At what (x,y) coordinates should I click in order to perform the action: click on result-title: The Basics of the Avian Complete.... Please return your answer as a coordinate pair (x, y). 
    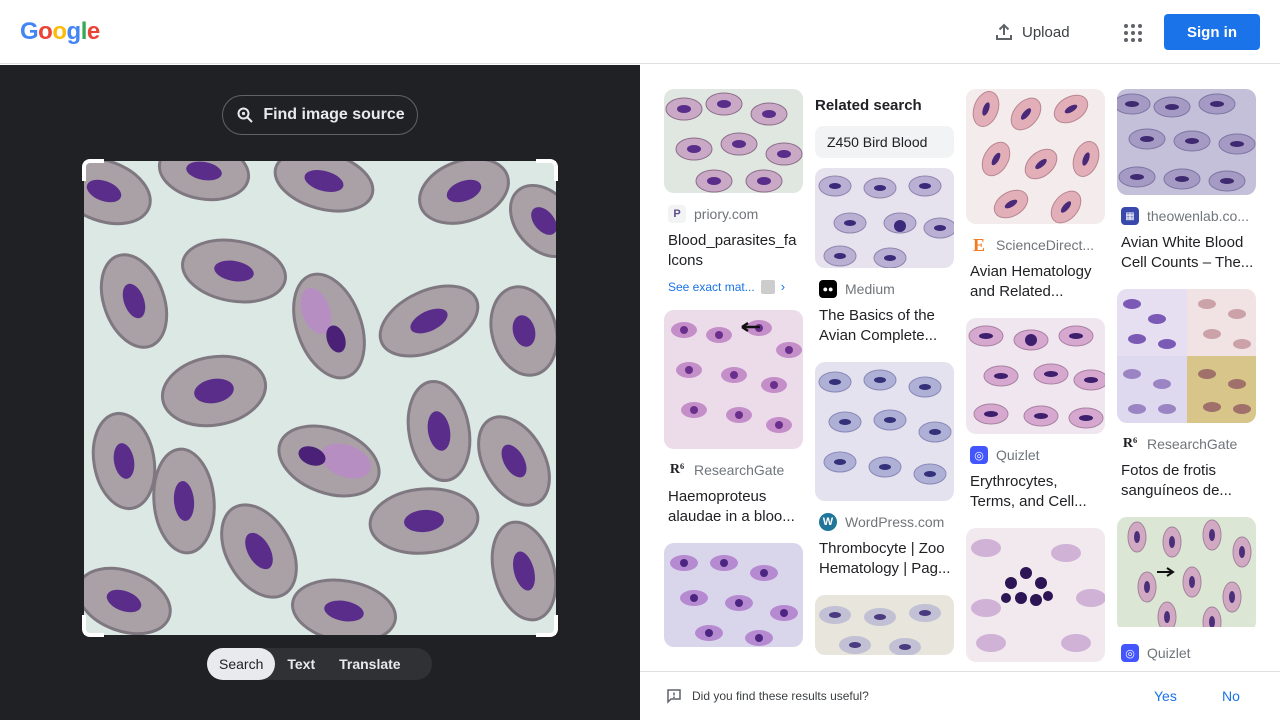
    Looking at the image, I should click on (878, 325).